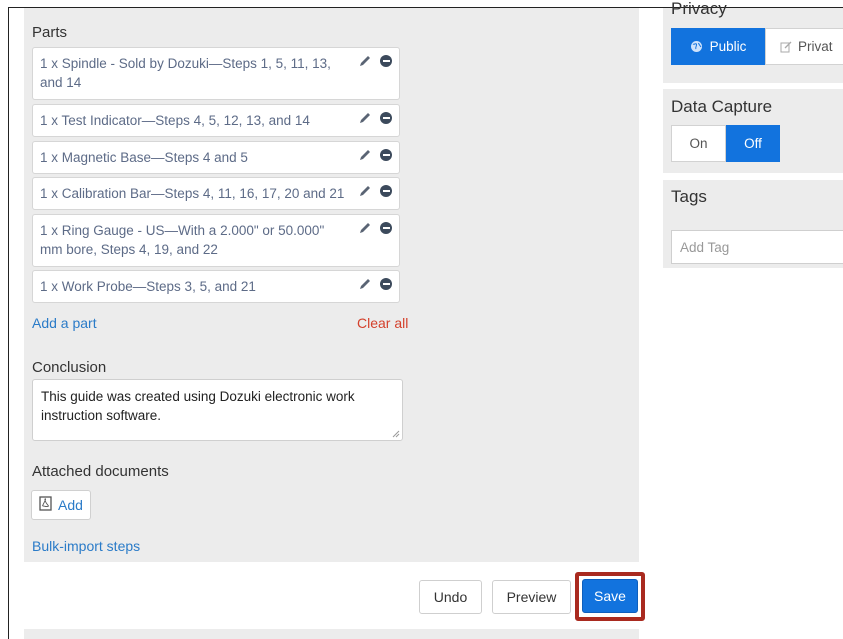 The height and width of the screenshot is (639, 843). Describe the element at coordinates (45, 505) in the screenshot. I see `pdf-icon` at that location.